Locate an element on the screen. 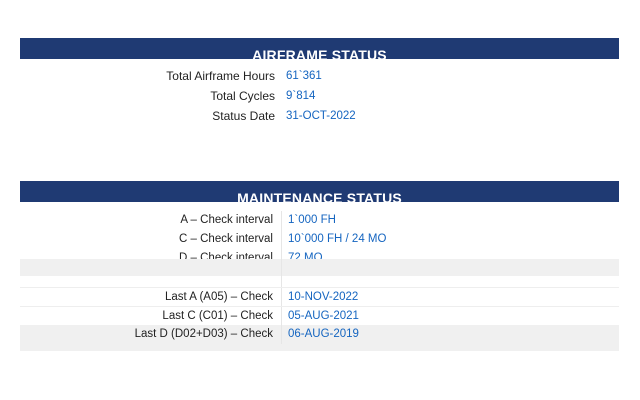 The height and width of the screenshot is (400, 640). airframe-row-status-date: Status Date 31-OCT-2022 is located at coordinates (319, 116).